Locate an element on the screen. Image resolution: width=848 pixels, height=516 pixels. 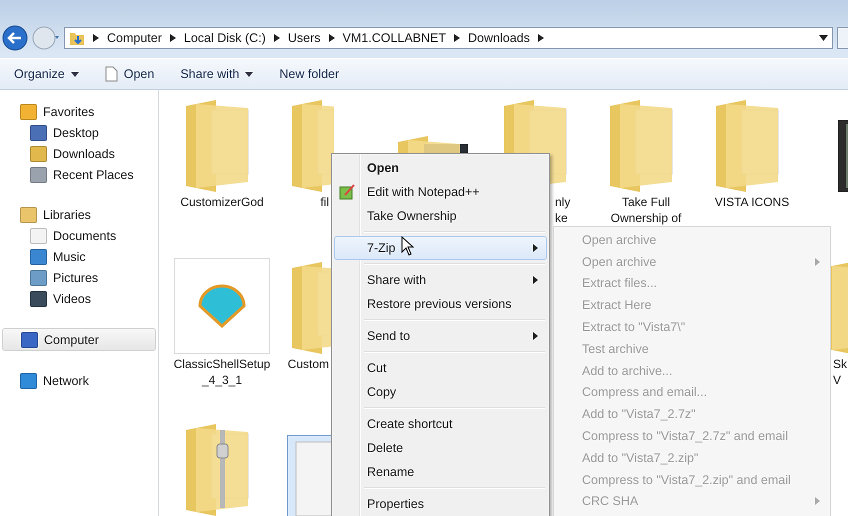
file-name: ClassicShellSetup _4_3_1 is located at coordinates (222, 372).